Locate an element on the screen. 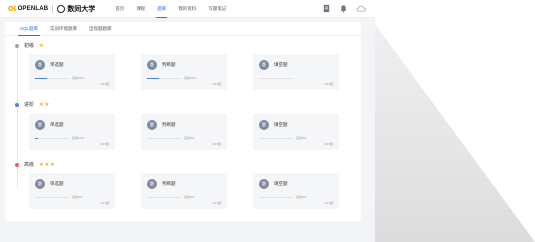 This screenshot has height=242, width=535. cloud-icon is located at coordinates (361, 8).